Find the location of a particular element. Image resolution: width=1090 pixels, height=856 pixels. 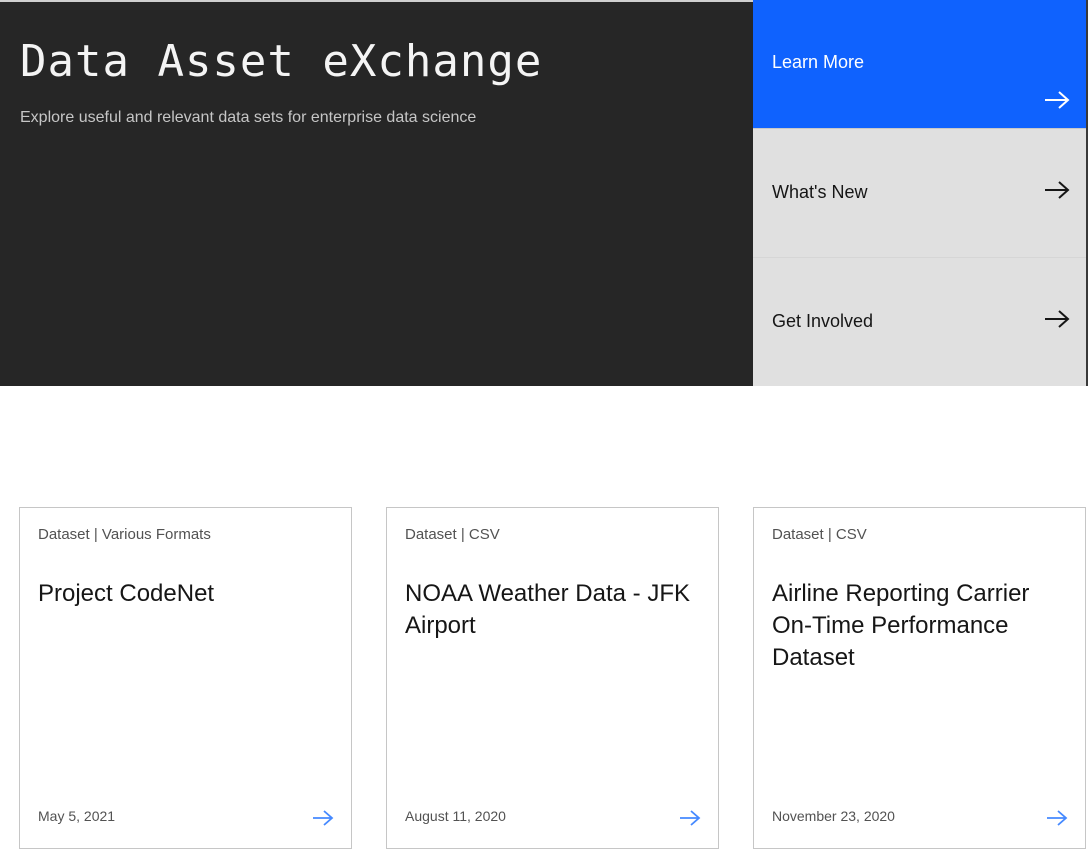

card-date: May 5, 2021 is located at coordinates (77, 816).